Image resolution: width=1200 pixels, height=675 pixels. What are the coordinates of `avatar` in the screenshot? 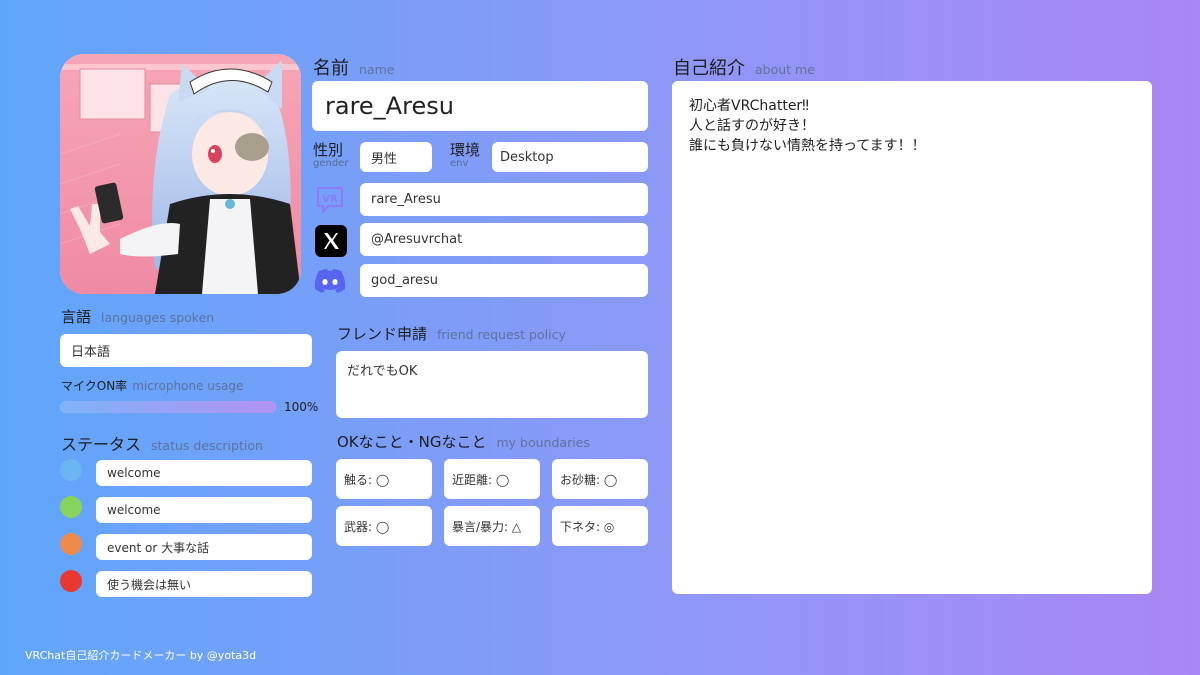 It's located at (180, 174).